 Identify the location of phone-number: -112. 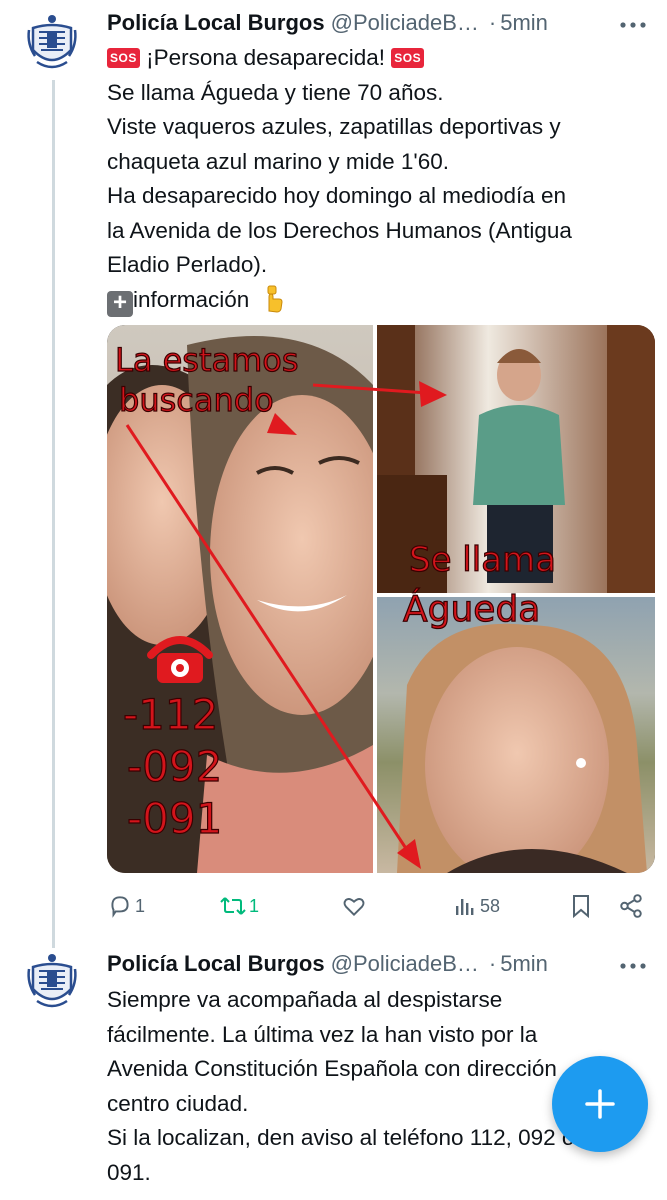
(170, 714).